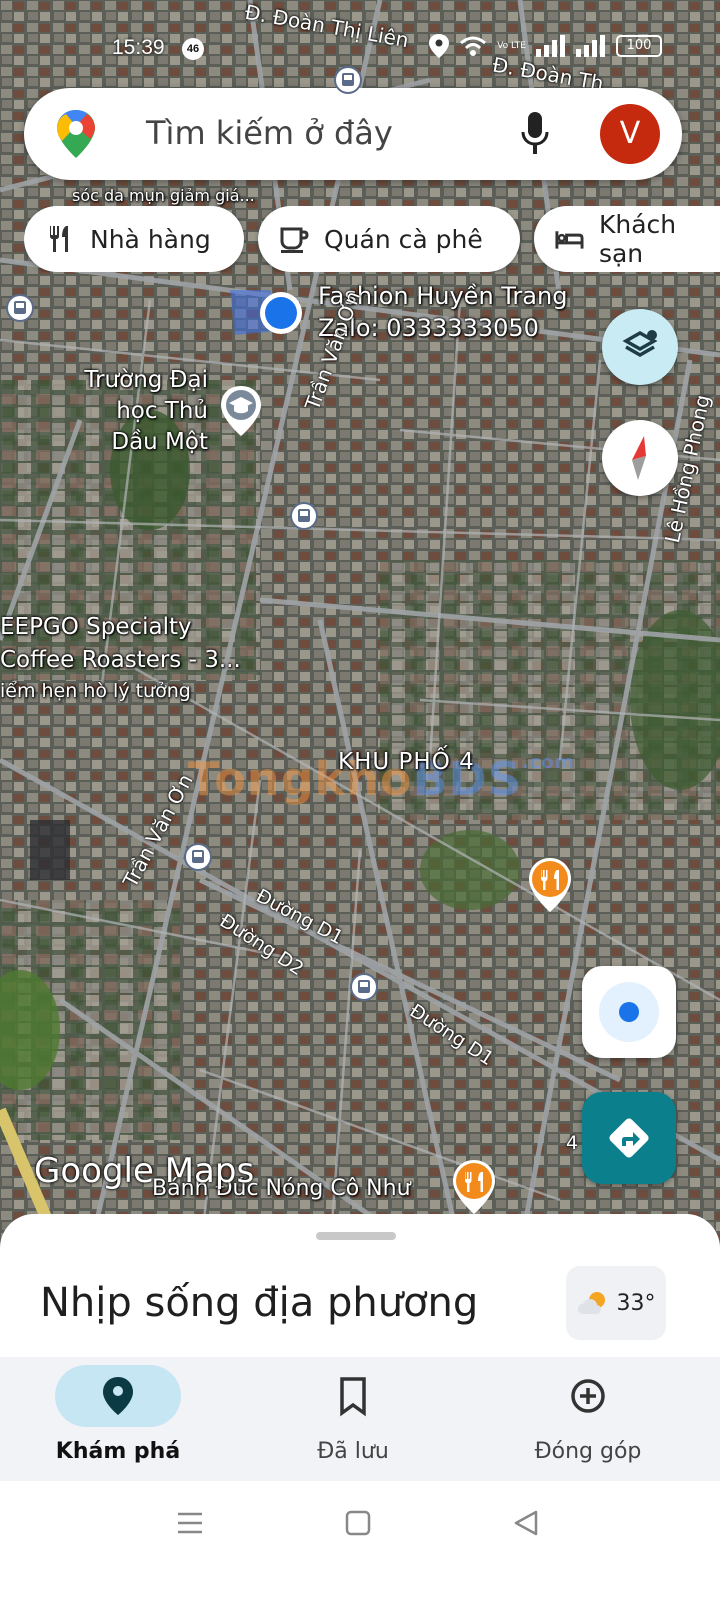 The height and width of the screenshot is (1600, 720). What do you see at coordinates (588, 1396) in the screenshot?
I see `add-circle-icon` at bounding box center [588, 1396].